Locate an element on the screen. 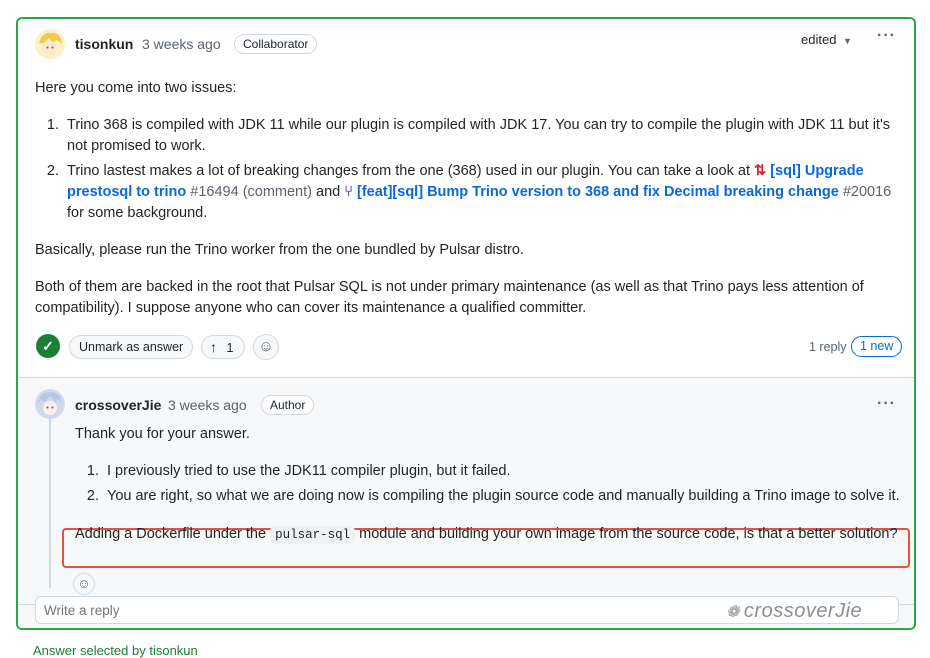  more-options-icon: ··· is located at coordinates (886, 36).